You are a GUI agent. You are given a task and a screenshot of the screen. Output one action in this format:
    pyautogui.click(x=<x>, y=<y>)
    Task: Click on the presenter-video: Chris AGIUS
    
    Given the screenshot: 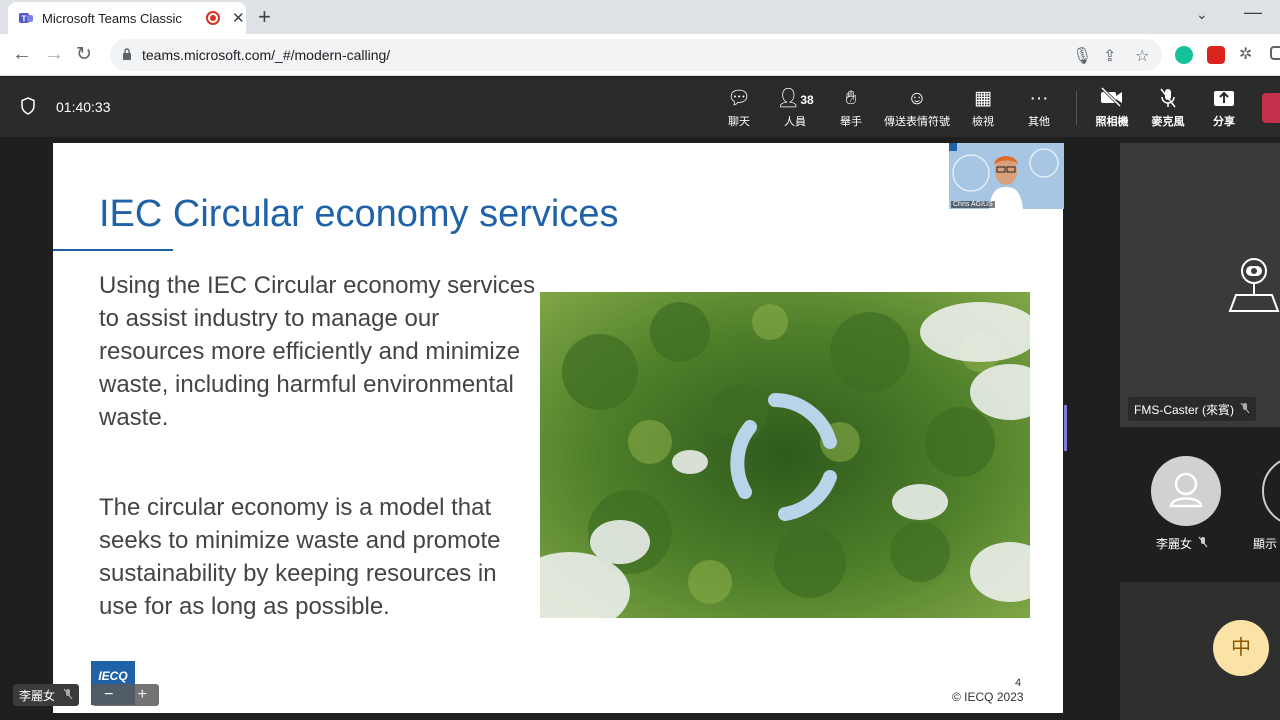 What is the action you would take?
    pyautogui.click(x=1006, y=176)
    